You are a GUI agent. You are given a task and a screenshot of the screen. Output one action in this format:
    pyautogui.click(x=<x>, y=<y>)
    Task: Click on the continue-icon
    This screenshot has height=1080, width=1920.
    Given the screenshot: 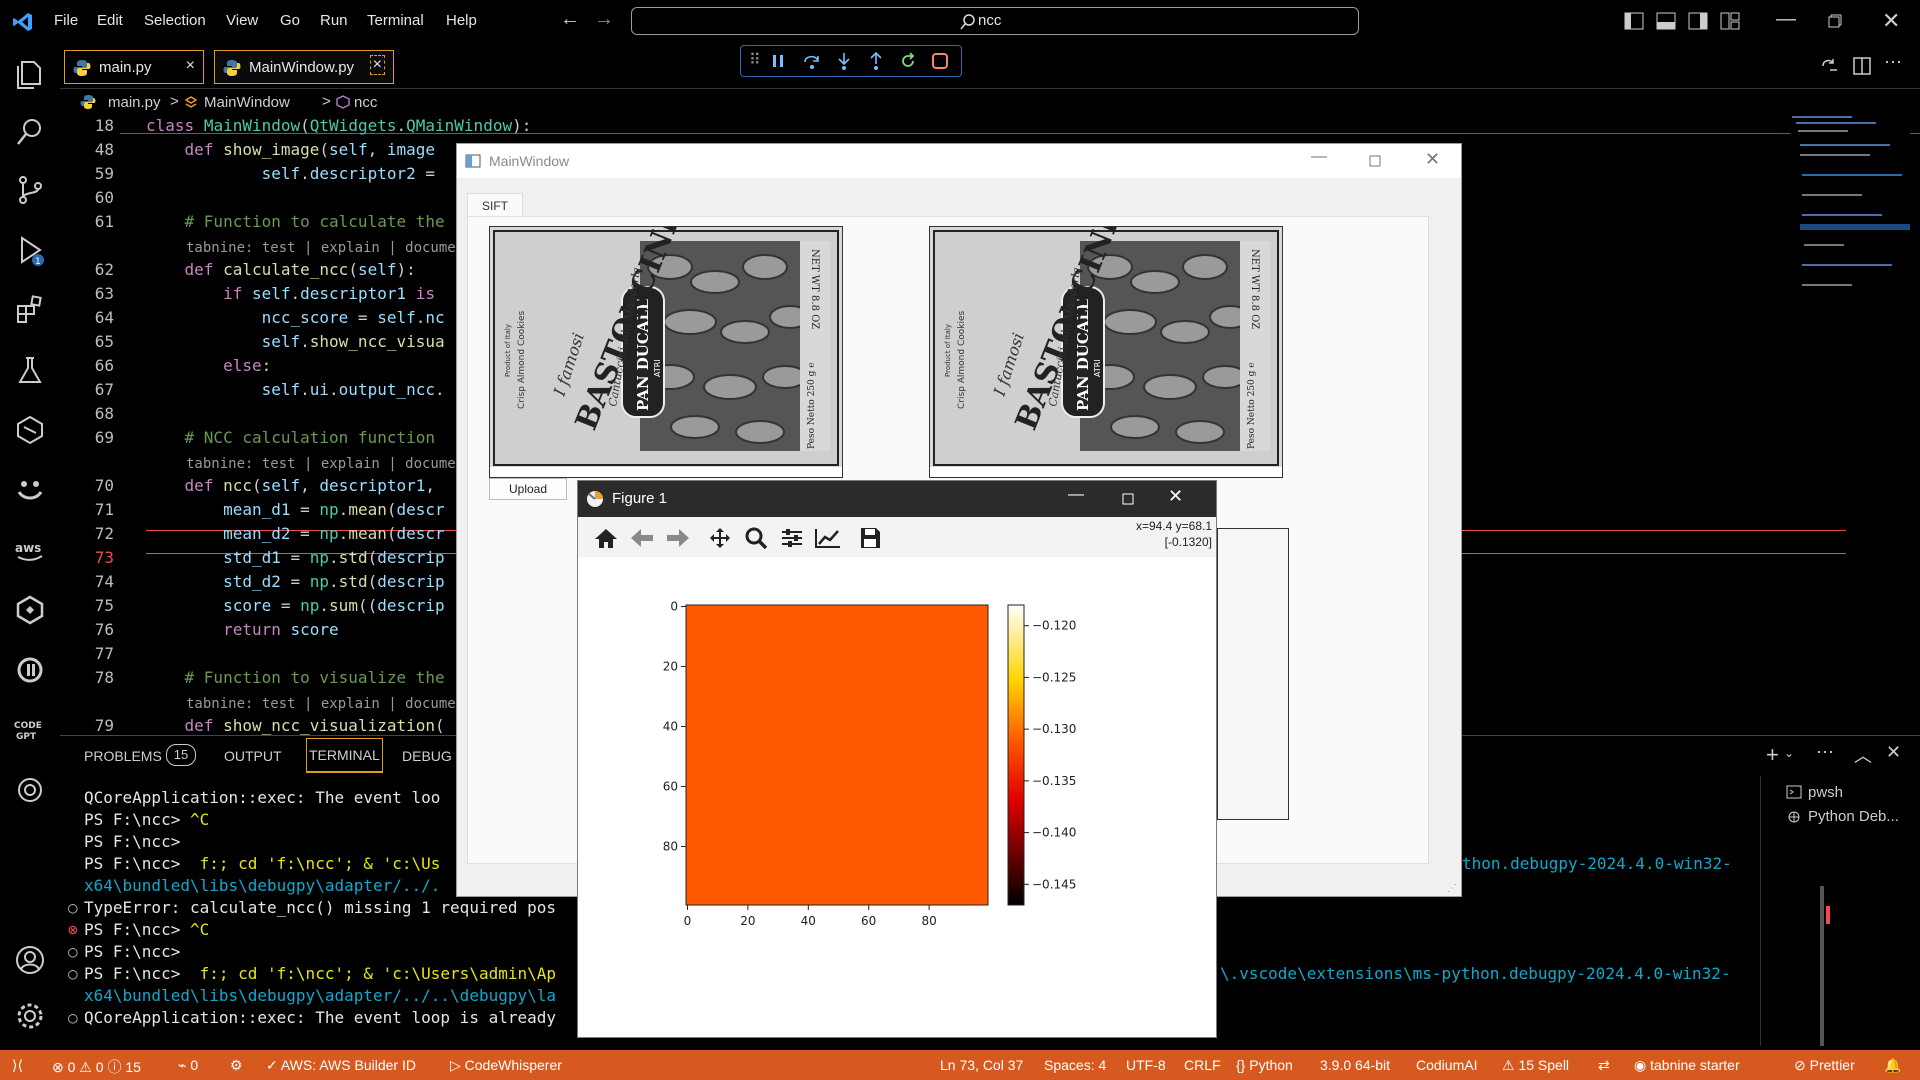 What is the action you would take?
    pyautogui.click(x=30, y=670)
    